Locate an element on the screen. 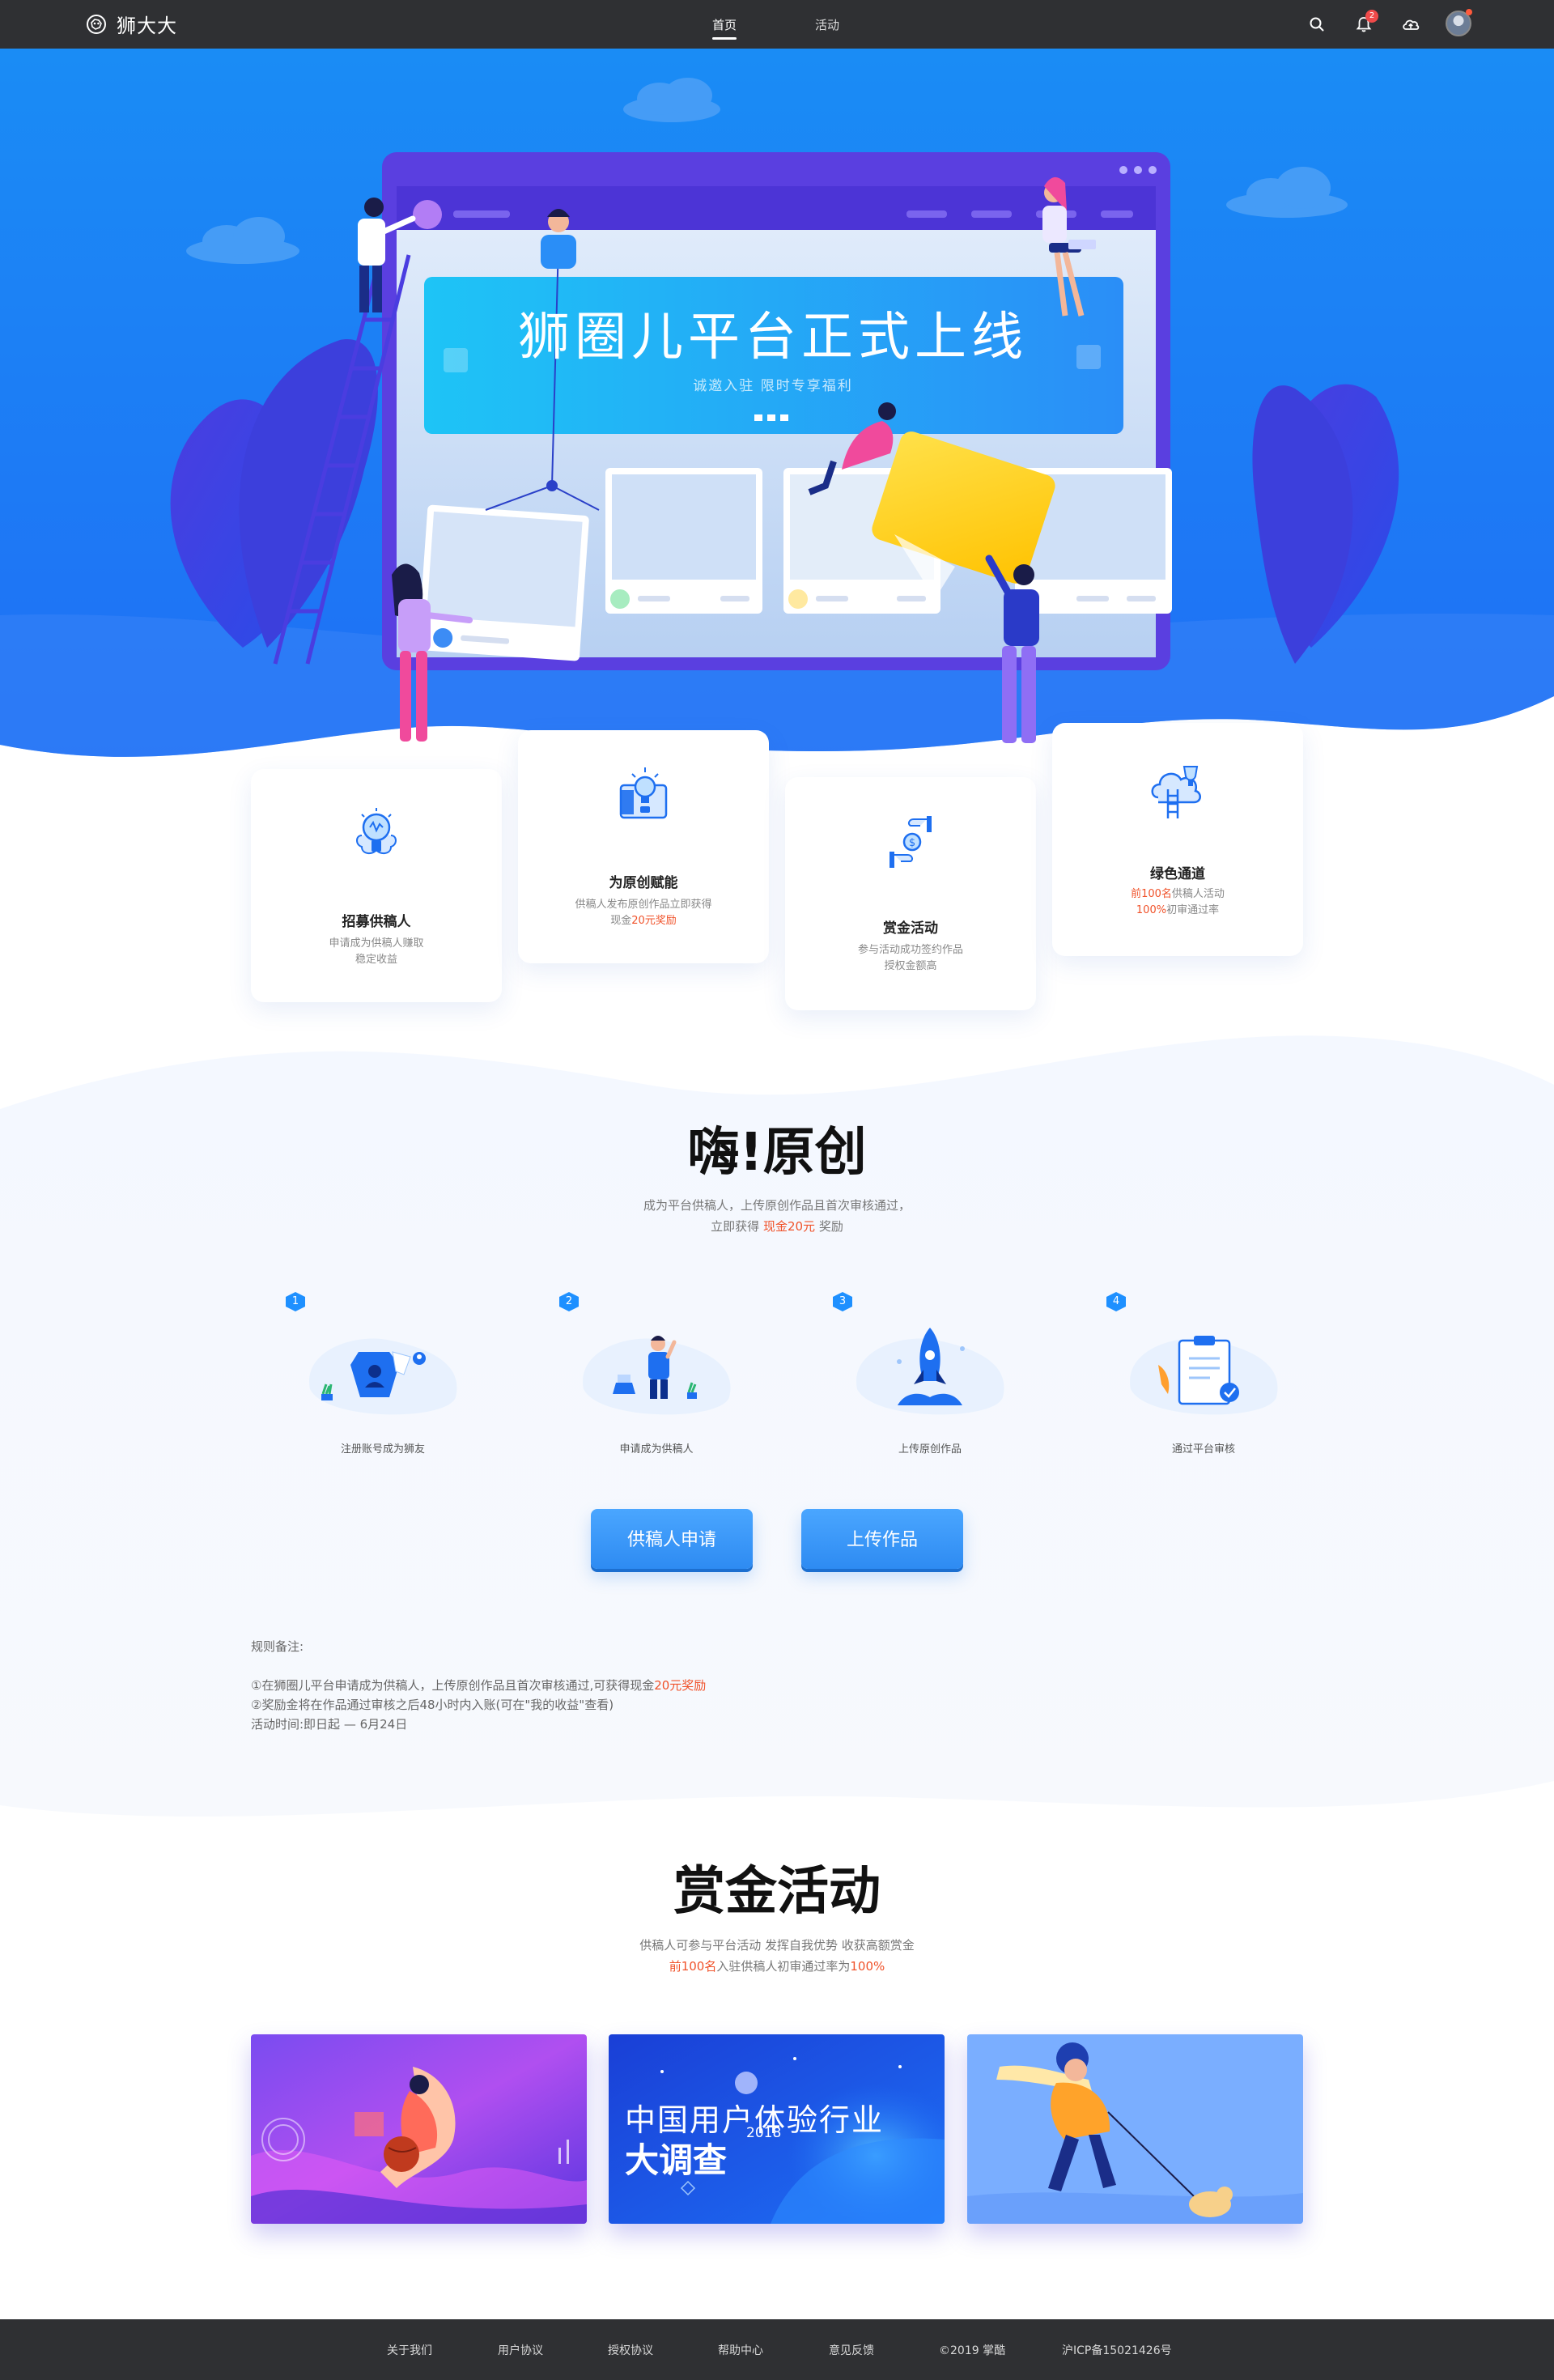 Image resolution: width=1554 pixels, height=2380 pixels. rules-line: ②奖励金将在作品通过审核之后48小时内入账(可在"我的收益"查看) is located at coordinates (432, 1705).